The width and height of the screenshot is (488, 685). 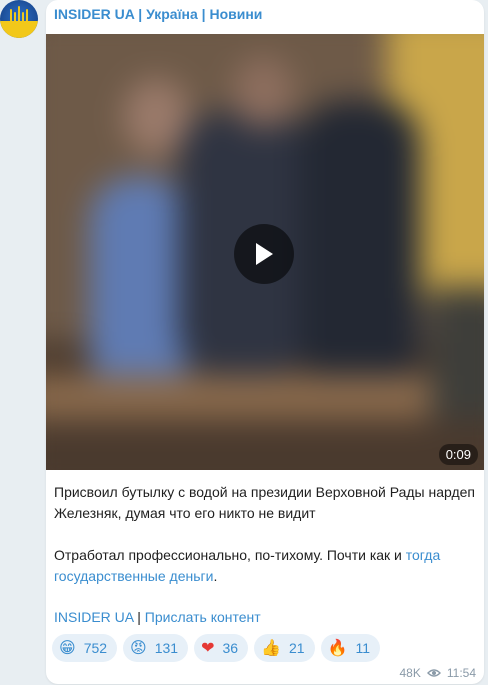 What do you see at coordinates (158, 14) in the screenshot?
I see `channel-name: INSIDER UA | Україна | Новини` at bounding box center [158, 14].